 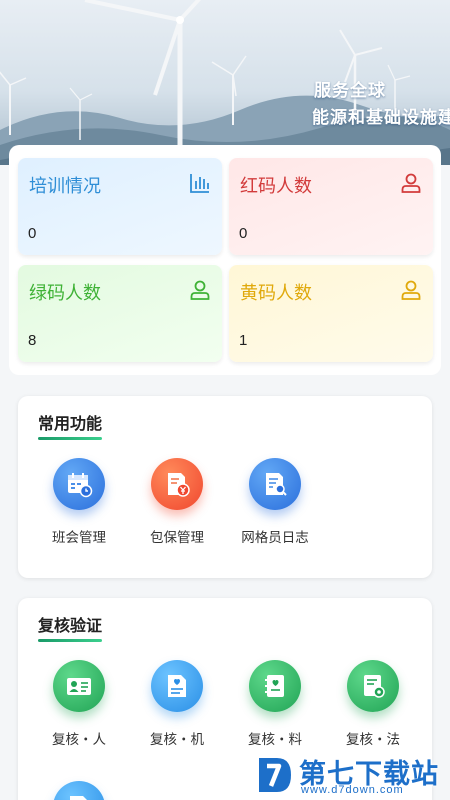 I want to click on notebook-heart-icon, so click(x=275, y=686).